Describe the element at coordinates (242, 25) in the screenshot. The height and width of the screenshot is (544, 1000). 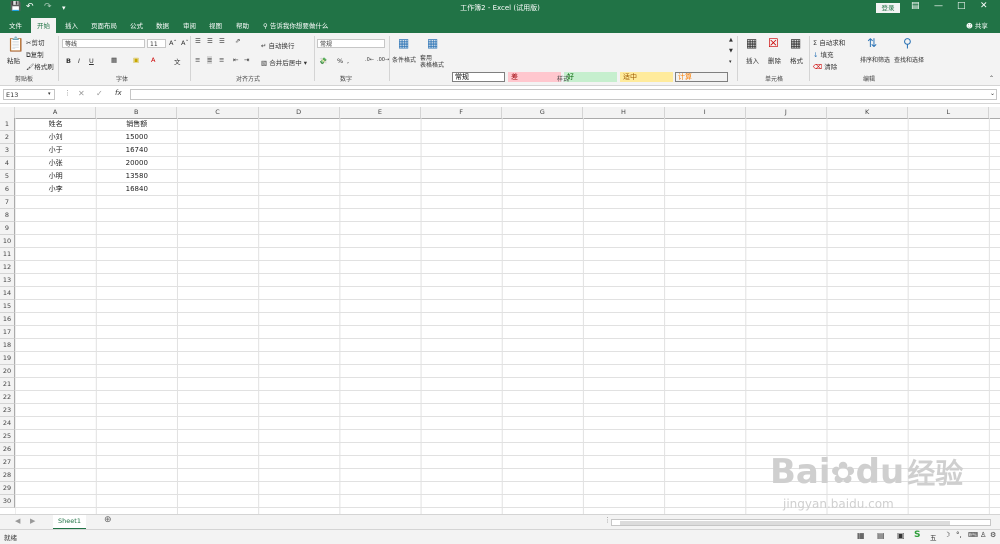
I see `tab-help: 帮助` at that location.